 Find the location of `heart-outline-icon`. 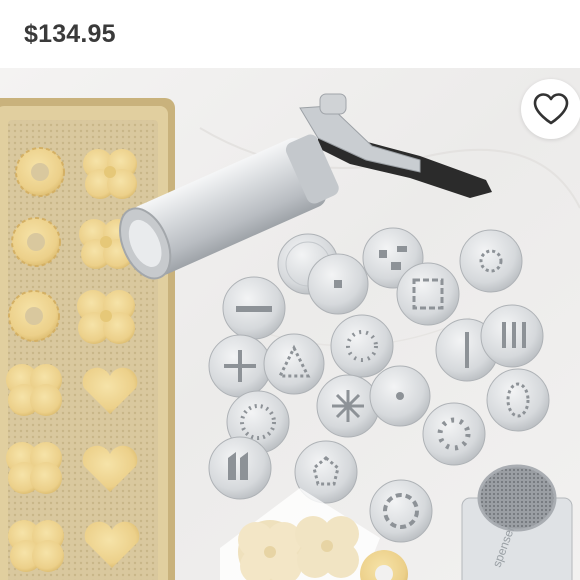

heart-outline-icon is located at coordinates (551, 109).